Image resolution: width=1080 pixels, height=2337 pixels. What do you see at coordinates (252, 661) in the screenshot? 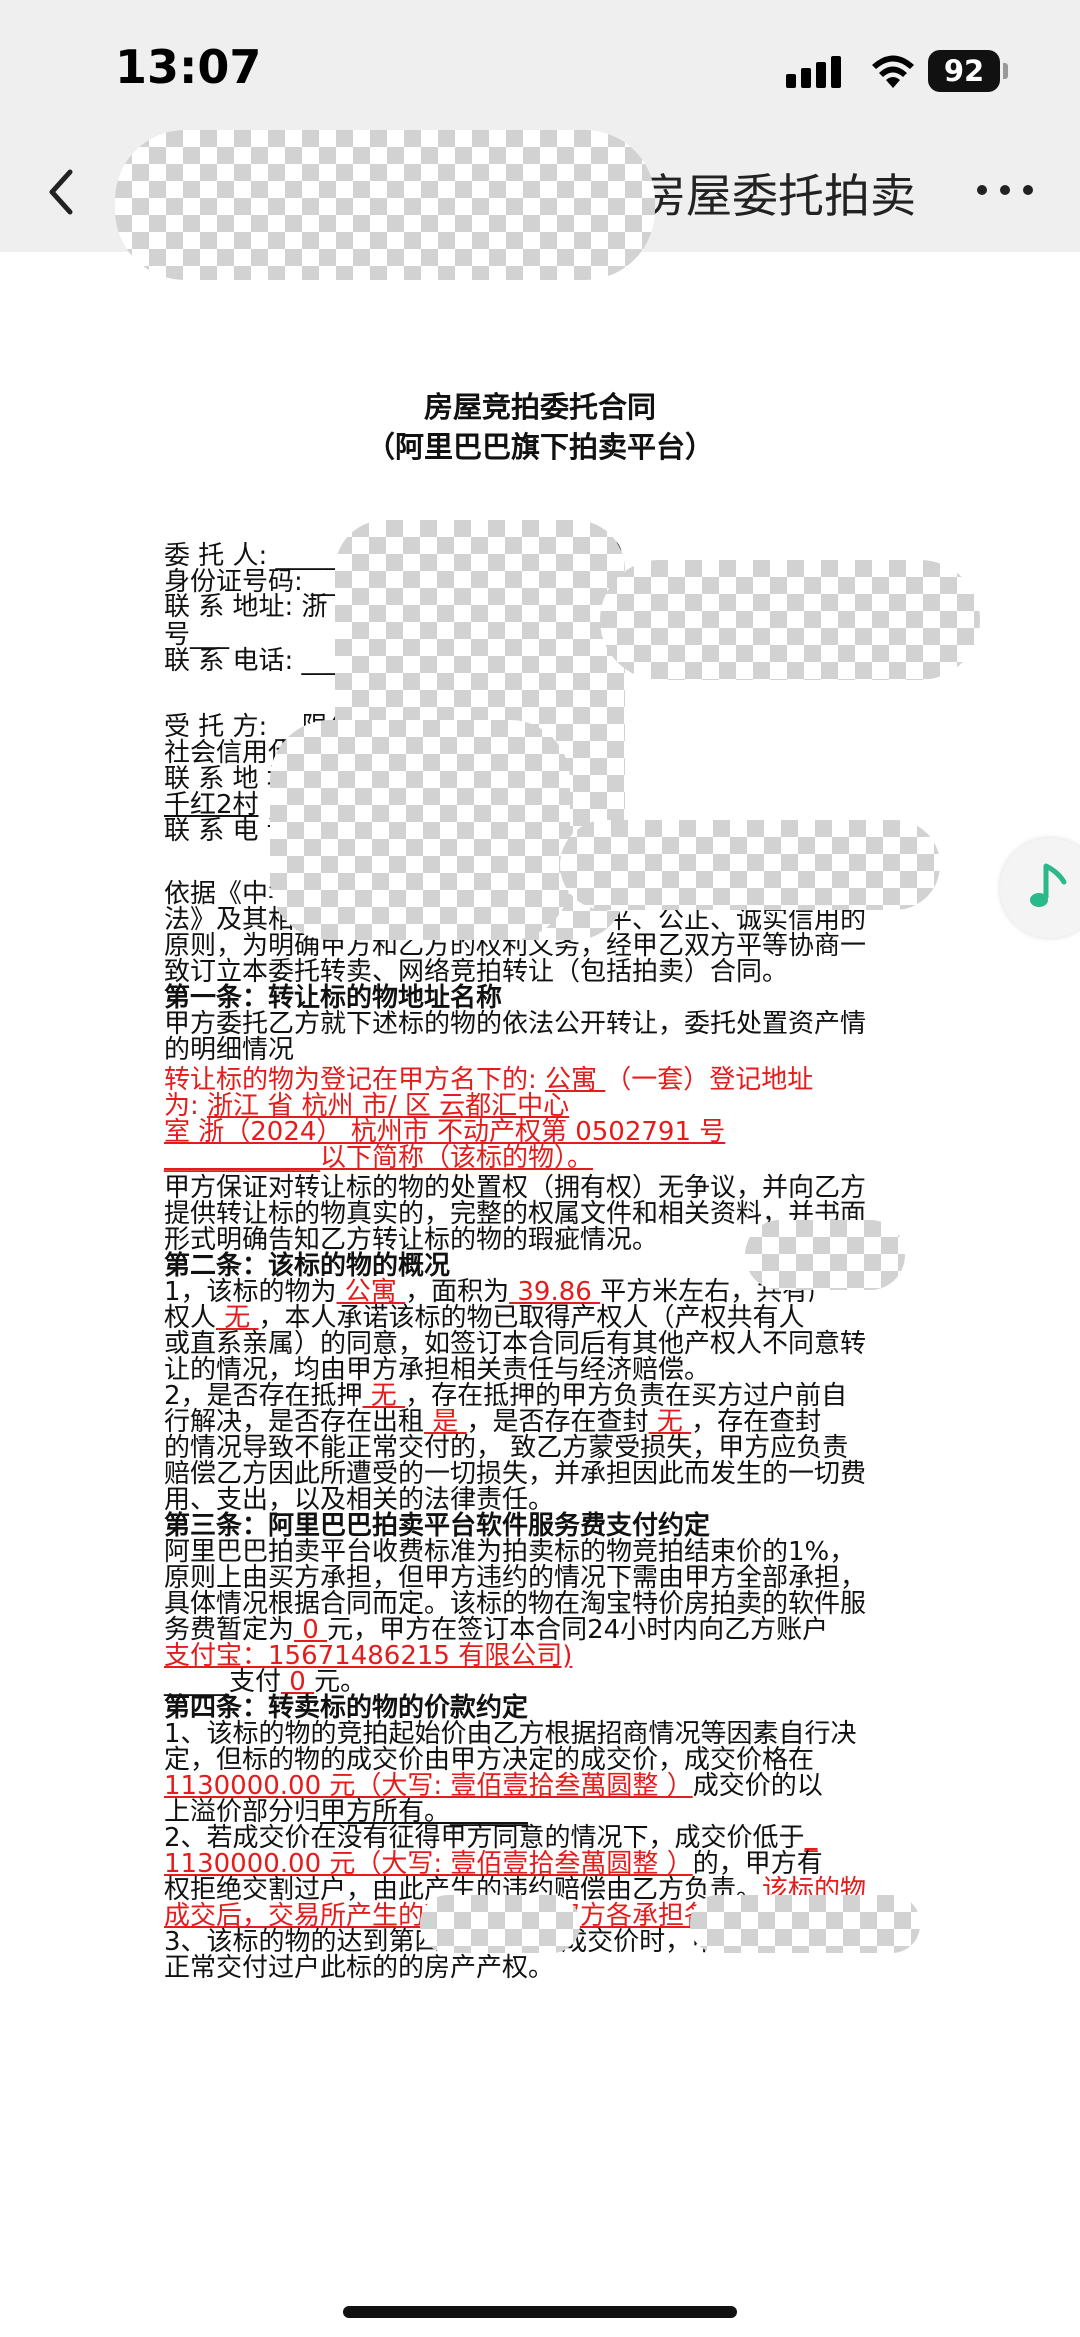
I see `contract-text: 联 系 电话: ___` at bounding box center [252, 661].